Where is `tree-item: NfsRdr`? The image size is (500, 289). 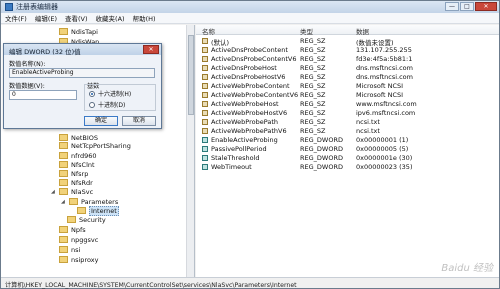 tree-item: NfsRdr is located at coordinates (76, 182).